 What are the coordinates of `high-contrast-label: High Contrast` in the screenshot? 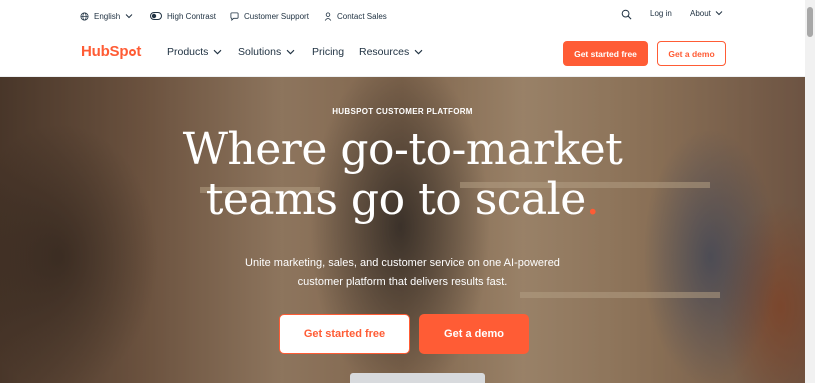 It's located at (191, 16).